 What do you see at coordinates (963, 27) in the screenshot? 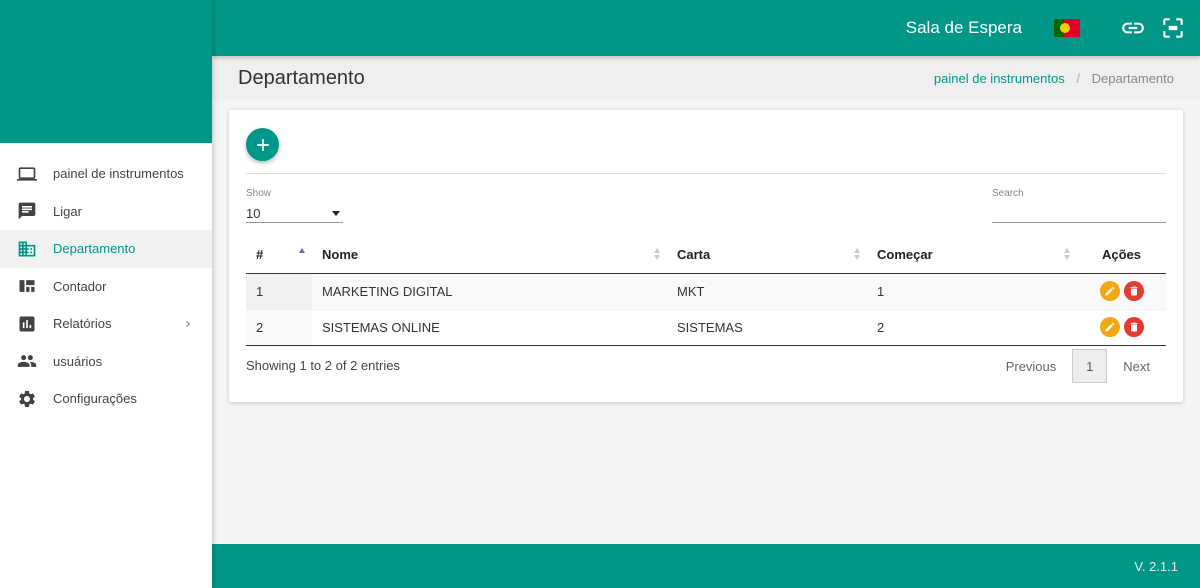
I see `app-title: Sala de Espera` at bounding box center [963, 27].